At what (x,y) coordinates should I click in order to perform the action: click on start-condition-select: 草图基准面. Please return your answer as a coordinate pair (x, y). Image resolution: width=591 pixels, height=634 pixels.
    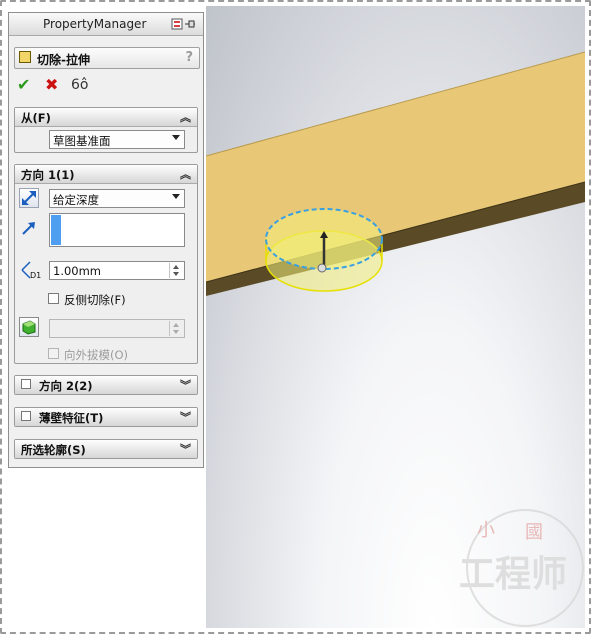
    Looking at the image, I should click on (117, 139).